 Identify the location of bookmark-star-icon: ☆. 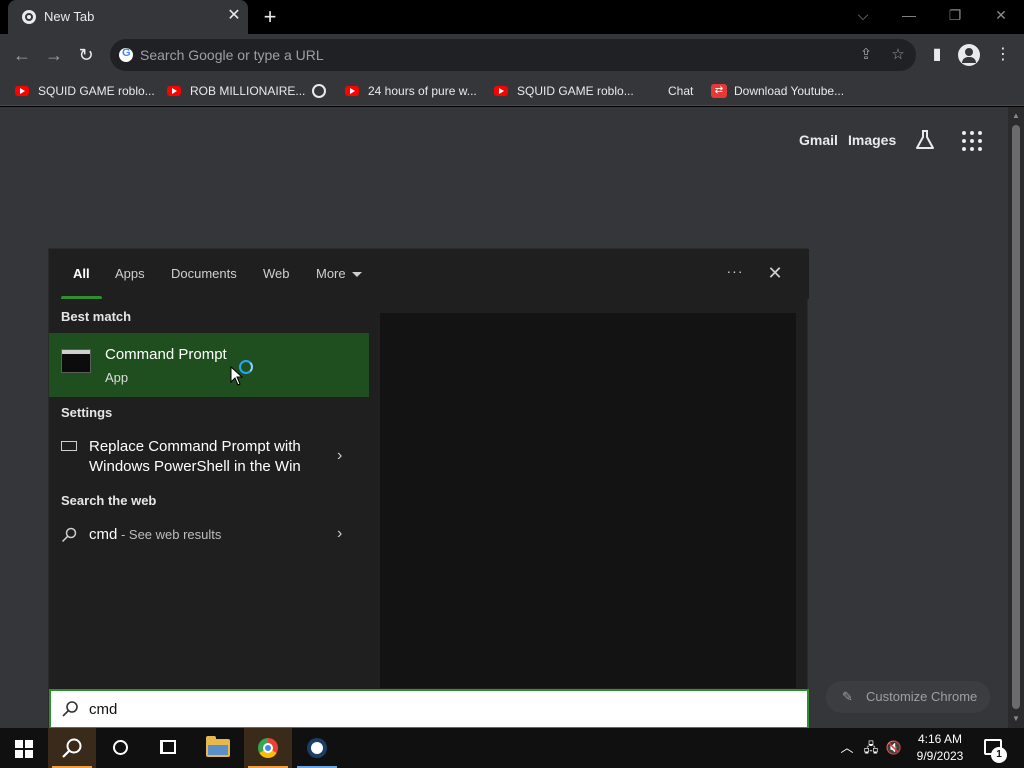
(898, 55).